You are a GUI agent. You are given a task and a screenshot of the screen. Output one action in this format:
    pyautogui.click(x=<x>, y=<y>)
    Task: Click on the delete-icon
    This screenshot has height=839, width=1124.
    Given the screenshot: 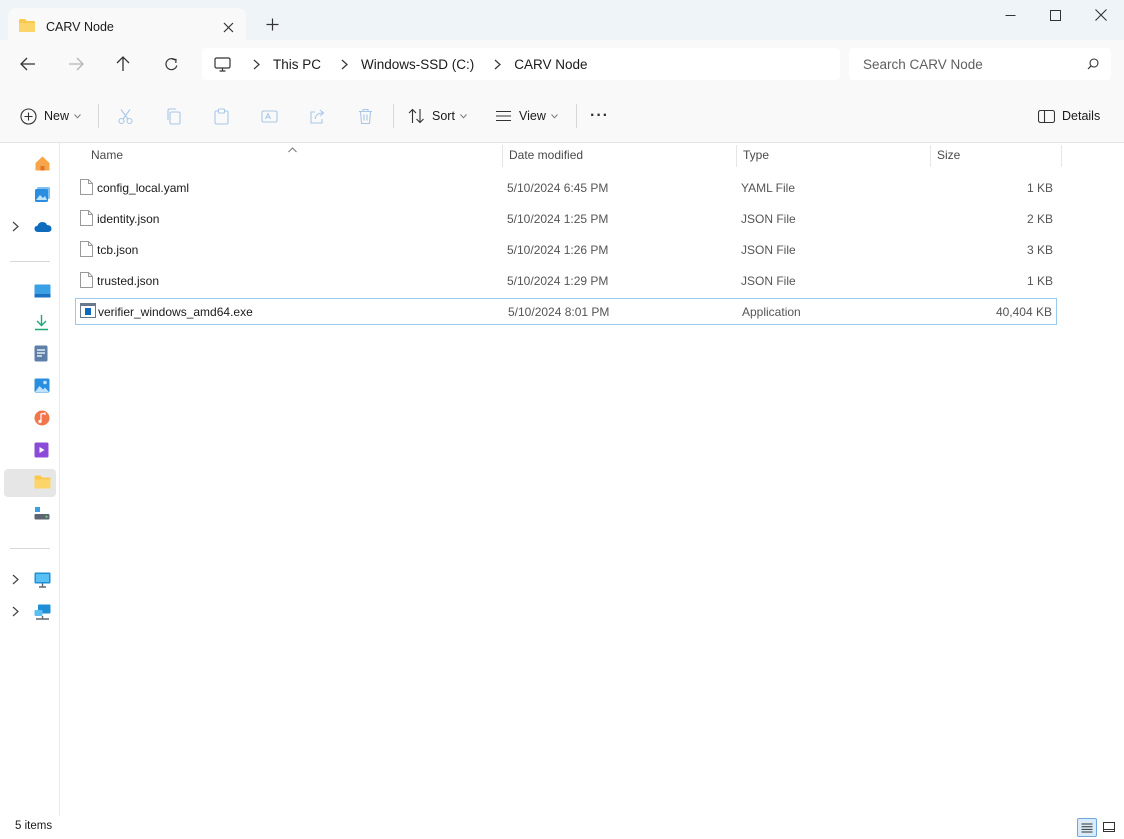 What is the action you would take?
    pyautogui.click(x=365, y=116)
    